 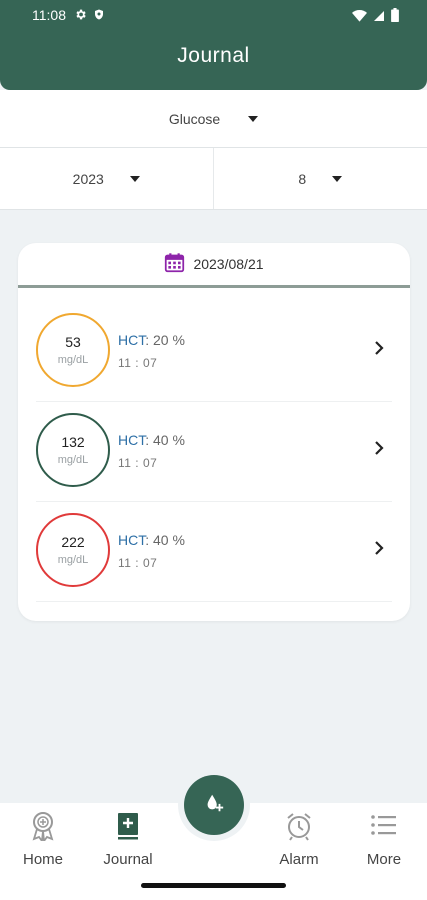 I want to click on add-measurement-button, so click(x=214, y=805).